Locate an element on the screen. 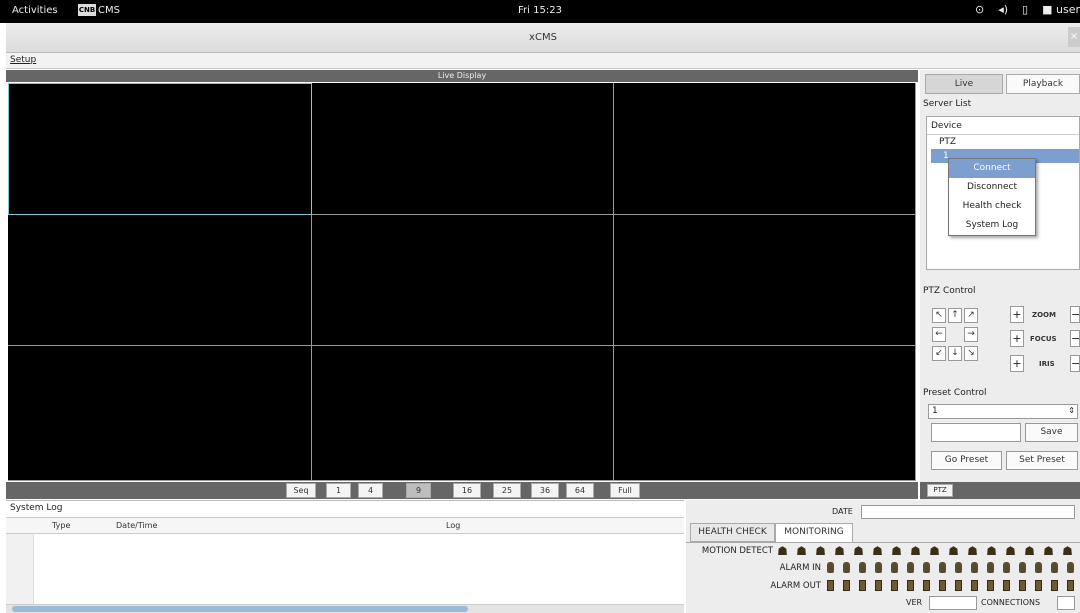  ver-field is located at coordinates (953, 603).